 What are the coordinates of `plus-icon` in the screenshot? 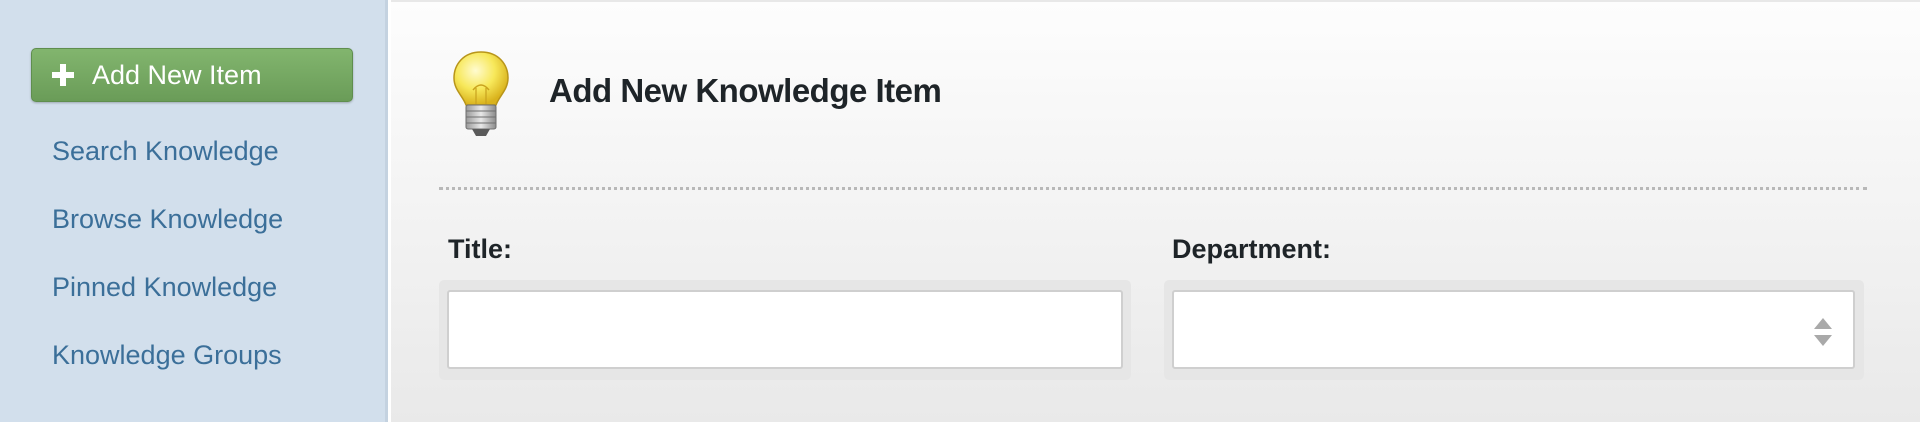 It's located at (63, 75).